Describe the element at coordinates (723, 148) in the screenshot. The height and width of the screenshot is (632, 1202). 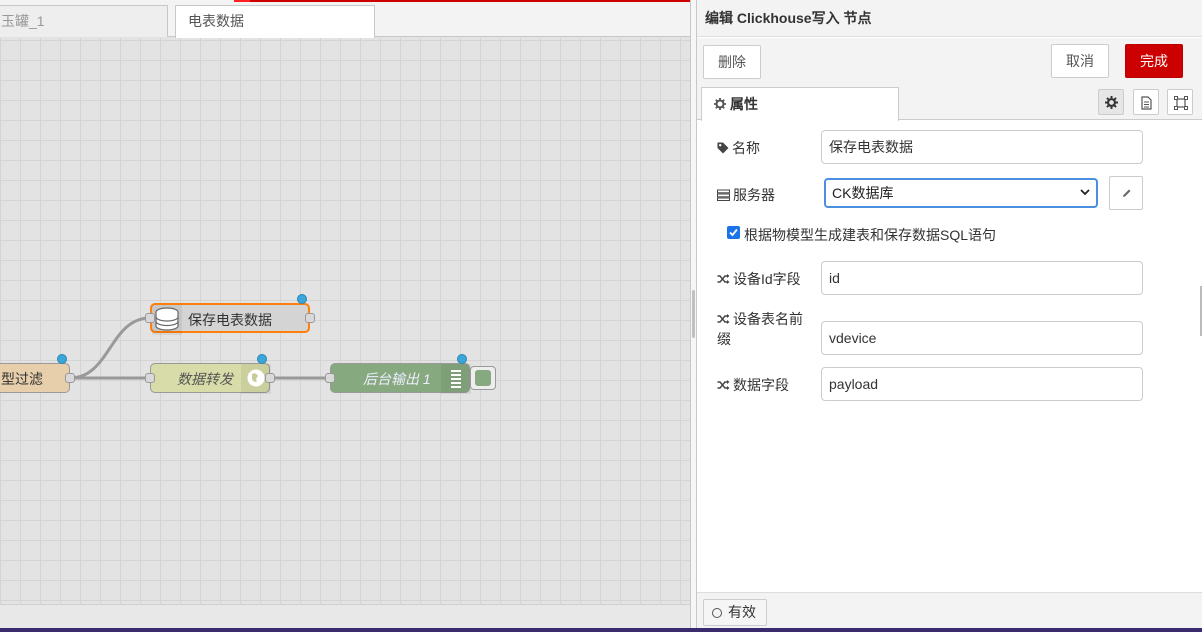
I see `tag-icon` at that location.